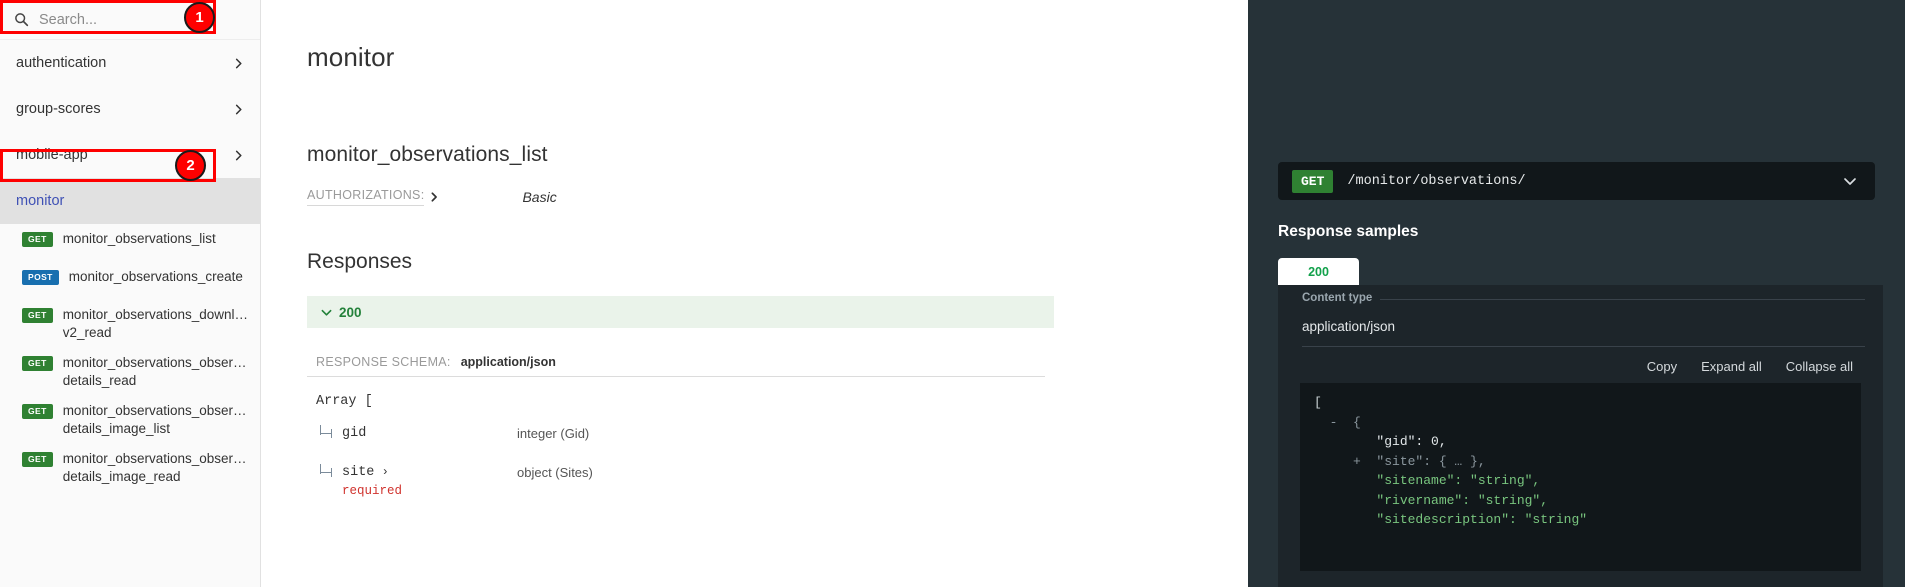 The image size is (1905, 587). I want to click on sidebar-tag-label: mobile-app, so click(52, 155).